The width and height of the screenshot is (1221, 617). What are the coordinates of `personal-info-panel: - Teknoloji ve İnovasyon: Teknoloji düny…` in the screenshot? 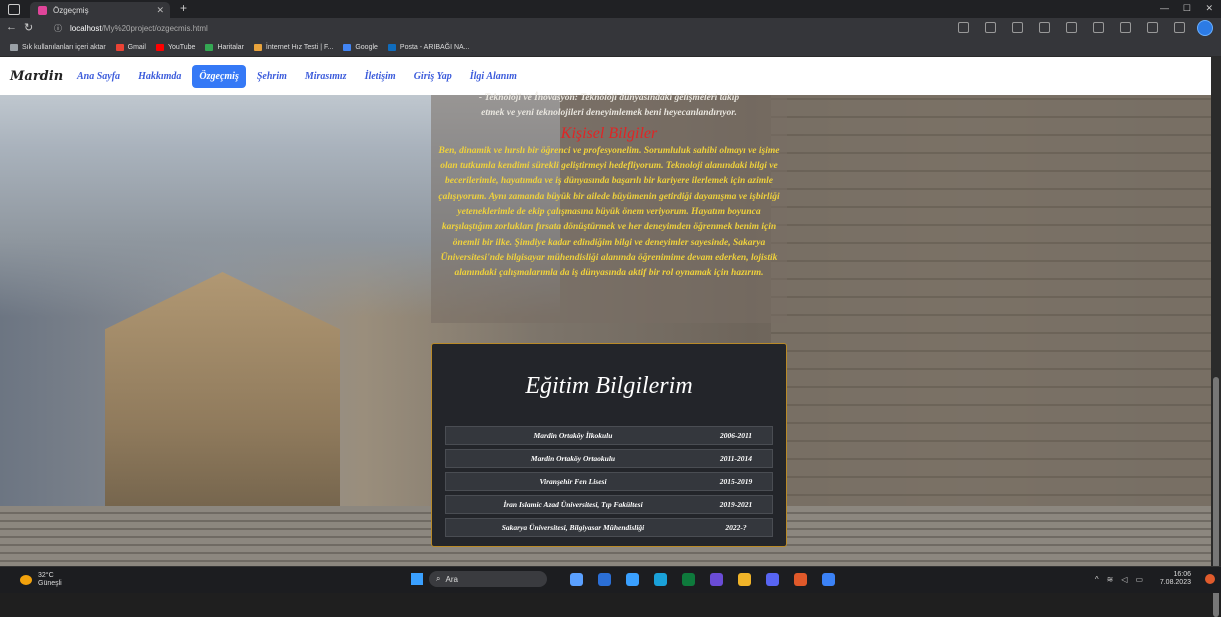 It's located at (609, 208).